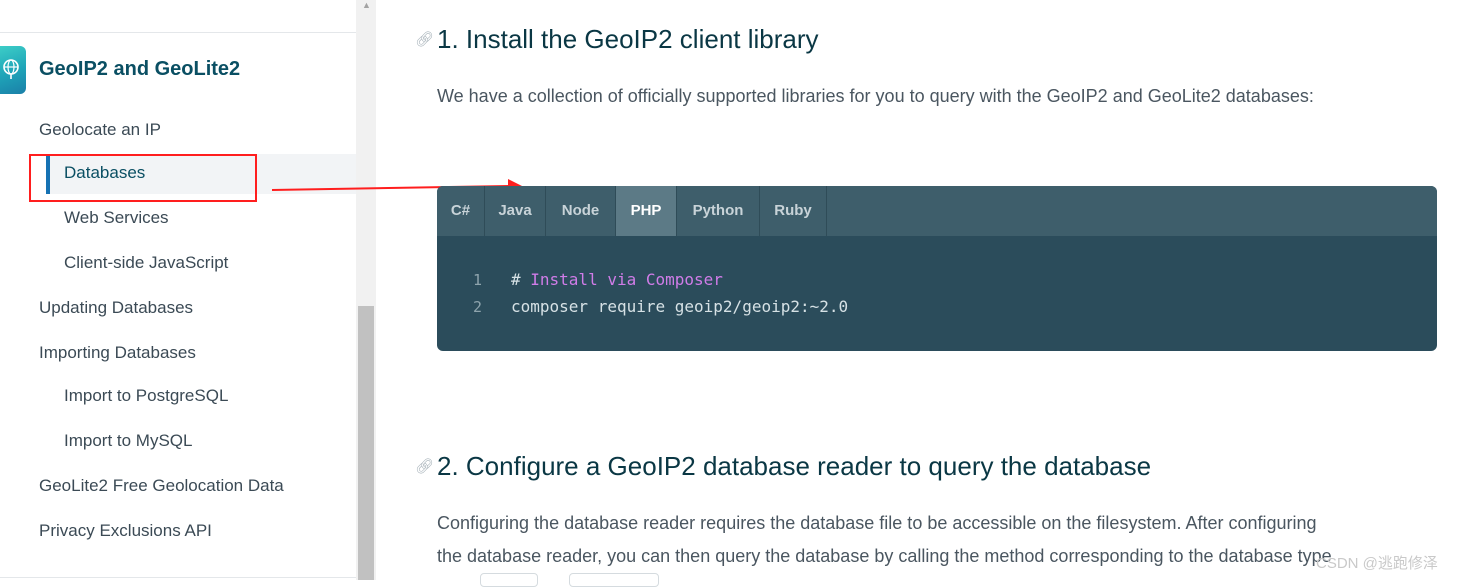  What do you see at coordinates (478, 280) in the screenshot?
I see `line-number: 1` at bounding box center [478, 280].